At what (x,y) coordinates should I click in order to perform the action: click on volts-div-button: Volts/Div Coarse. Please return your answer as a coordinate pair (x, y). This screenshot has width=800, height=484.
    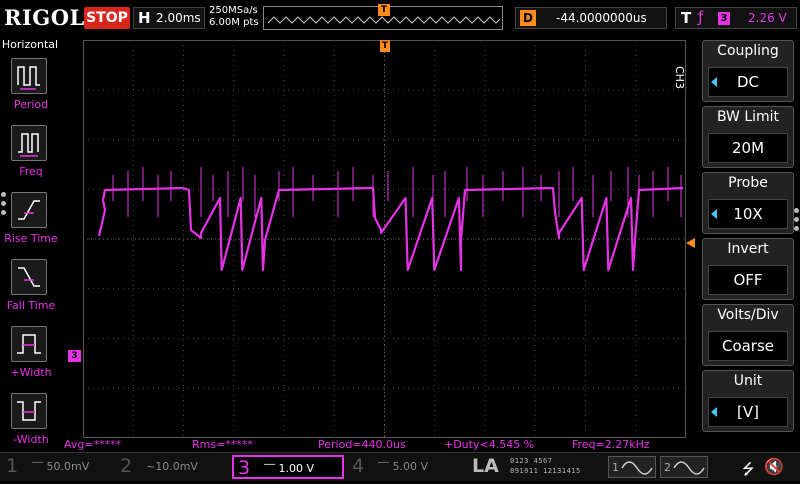
    Looking at the image, I should click on (748, 335).